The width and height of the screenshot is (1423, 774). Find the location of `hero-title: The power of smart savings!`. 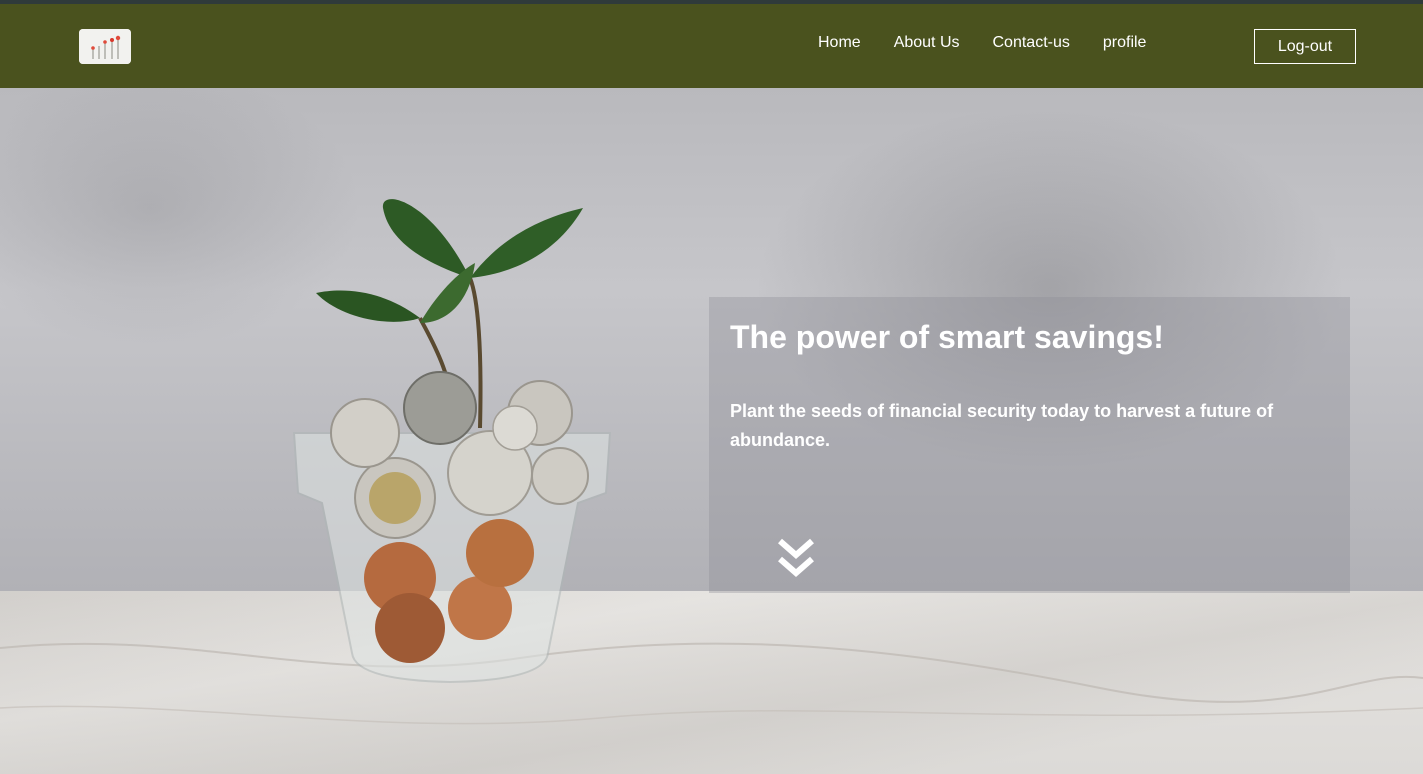

hero-title: The power of smart savings! is located at coordinates (947, 337).